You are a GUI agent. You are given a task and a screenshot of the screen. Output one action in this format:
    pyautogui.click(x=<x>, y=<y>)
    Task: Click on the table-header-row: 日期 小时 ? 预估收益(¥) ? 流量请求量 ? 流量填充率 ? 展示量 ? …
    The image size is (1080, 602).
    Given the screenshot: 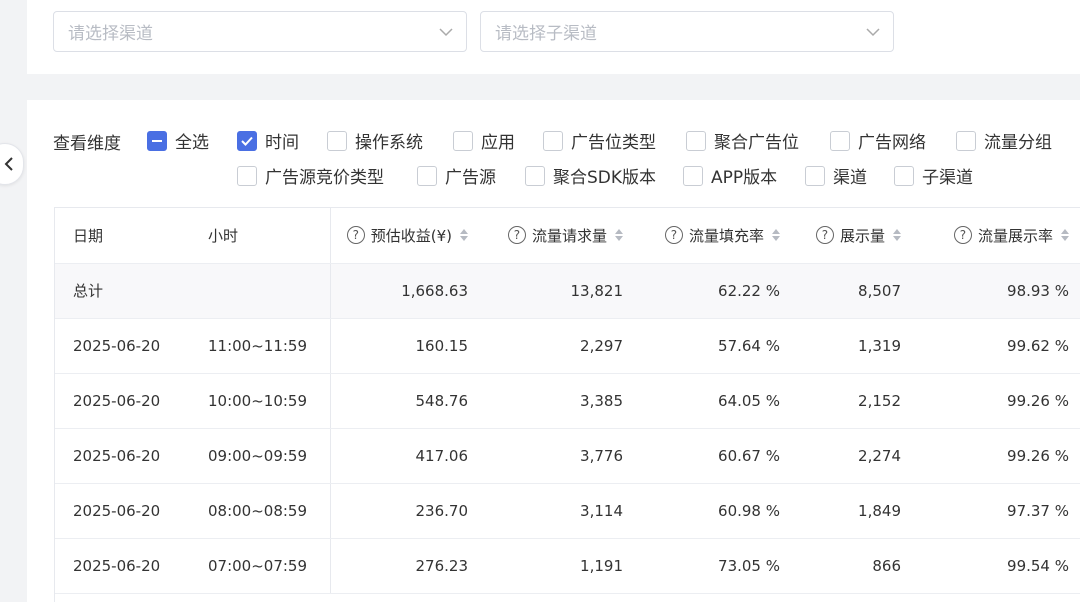 What is the action you would take?
    pyautogui.click(x=567, y=236)
    